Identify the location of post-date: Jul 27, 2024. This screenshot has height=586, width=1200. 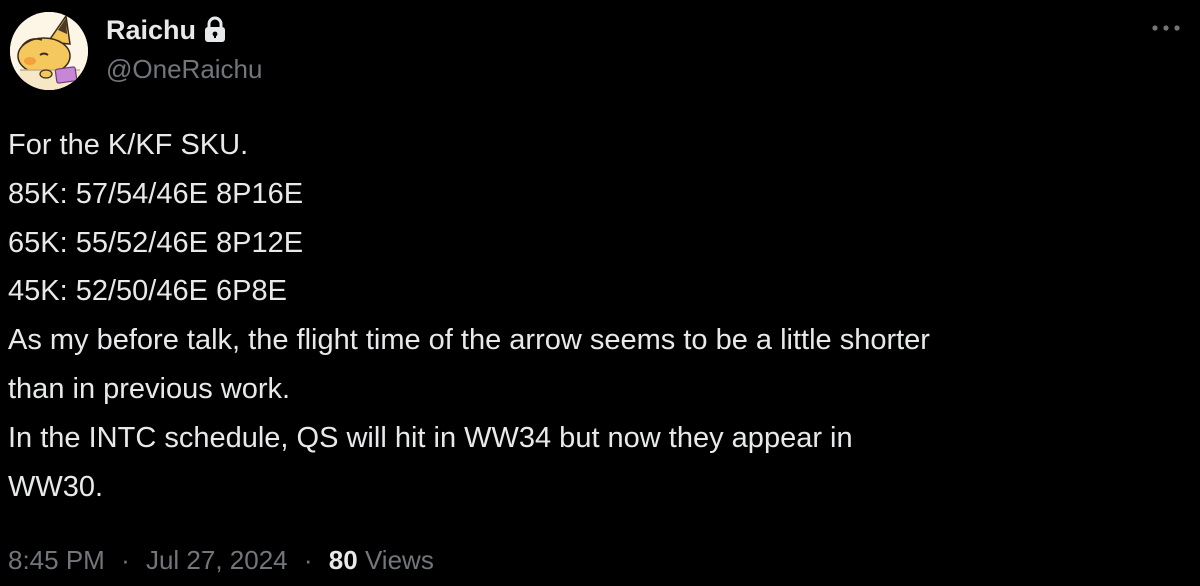
(217, 560).